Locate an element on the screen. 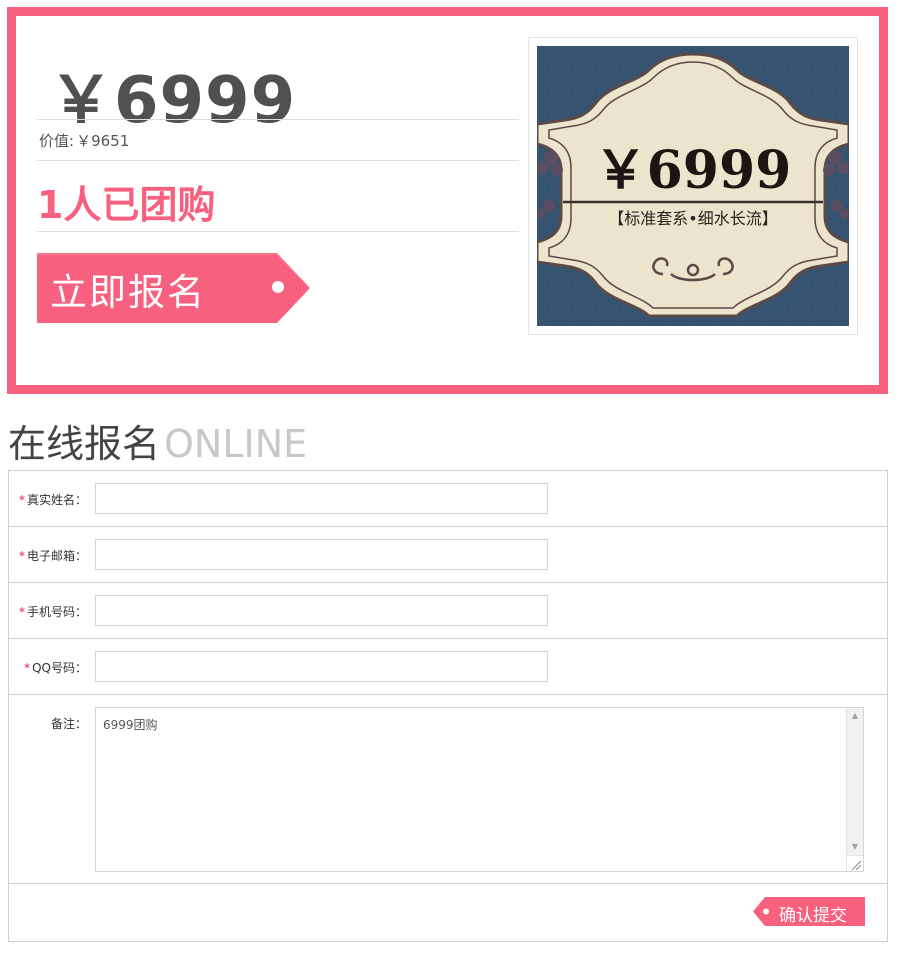 Image resolution: width=900 pixels, height=960 pixels. phone-input is located at coordinates (321, 610).